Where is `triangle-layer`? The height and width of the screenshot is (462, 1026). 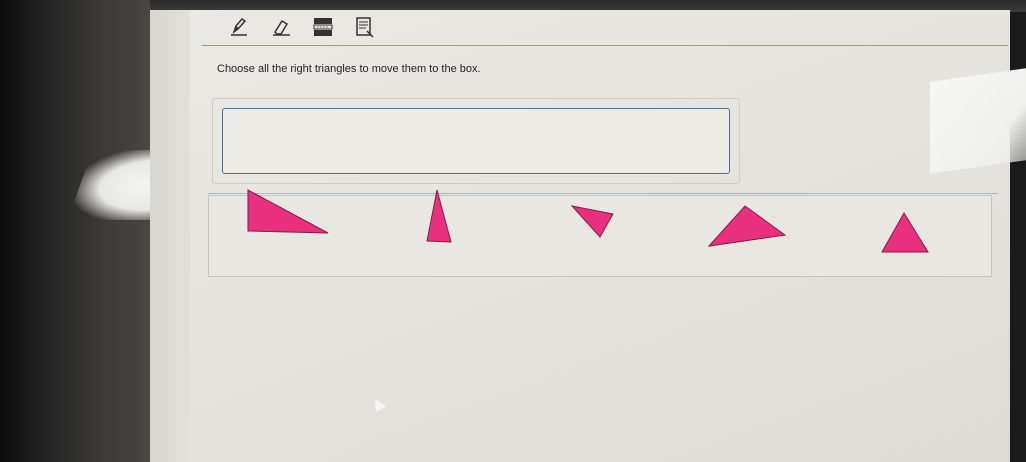
triangle-layer is located at coordinates (588, 221).